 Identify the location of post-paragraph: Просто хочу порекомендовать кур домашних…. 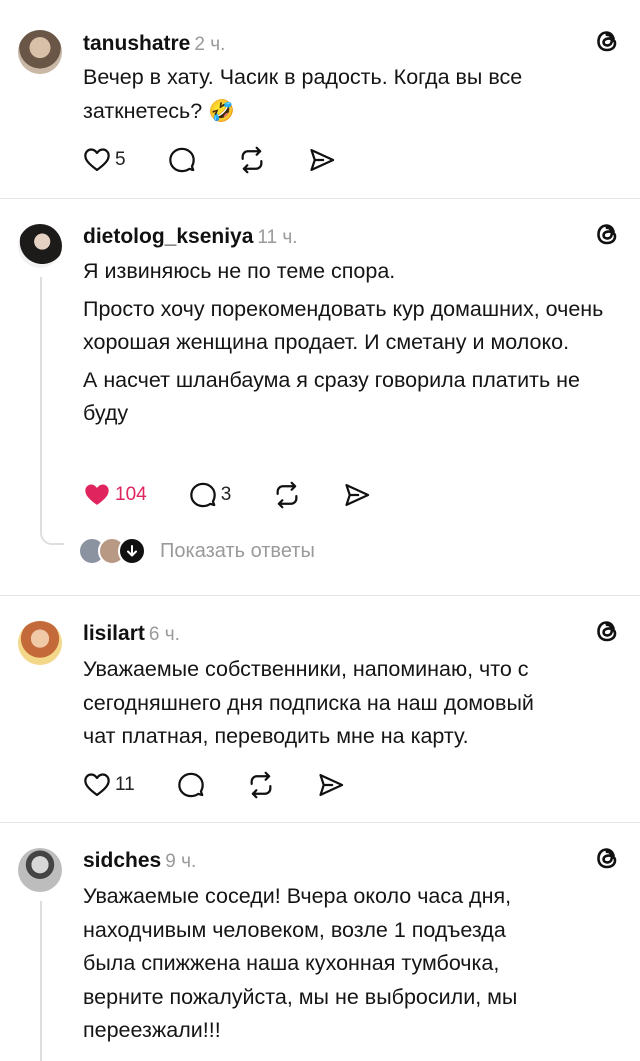
(343, 325).